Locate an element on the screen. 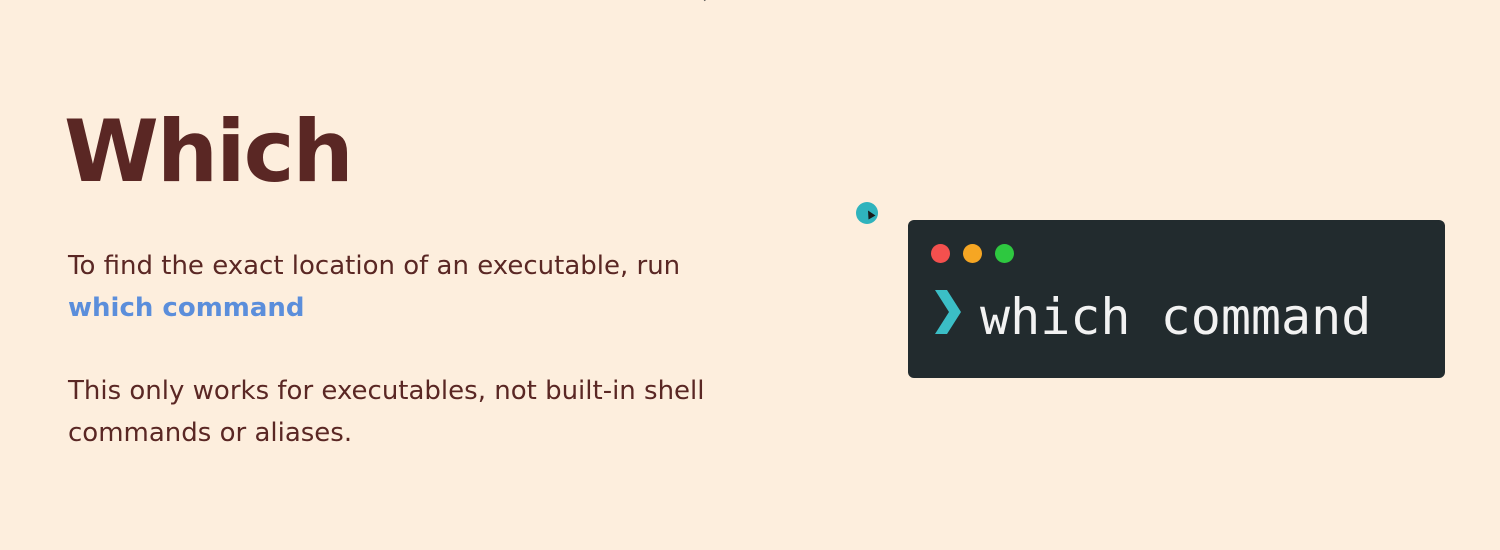 This screenshot has height=550, width=1500. minimize-dot-icon is located at coordinates (972, 253).